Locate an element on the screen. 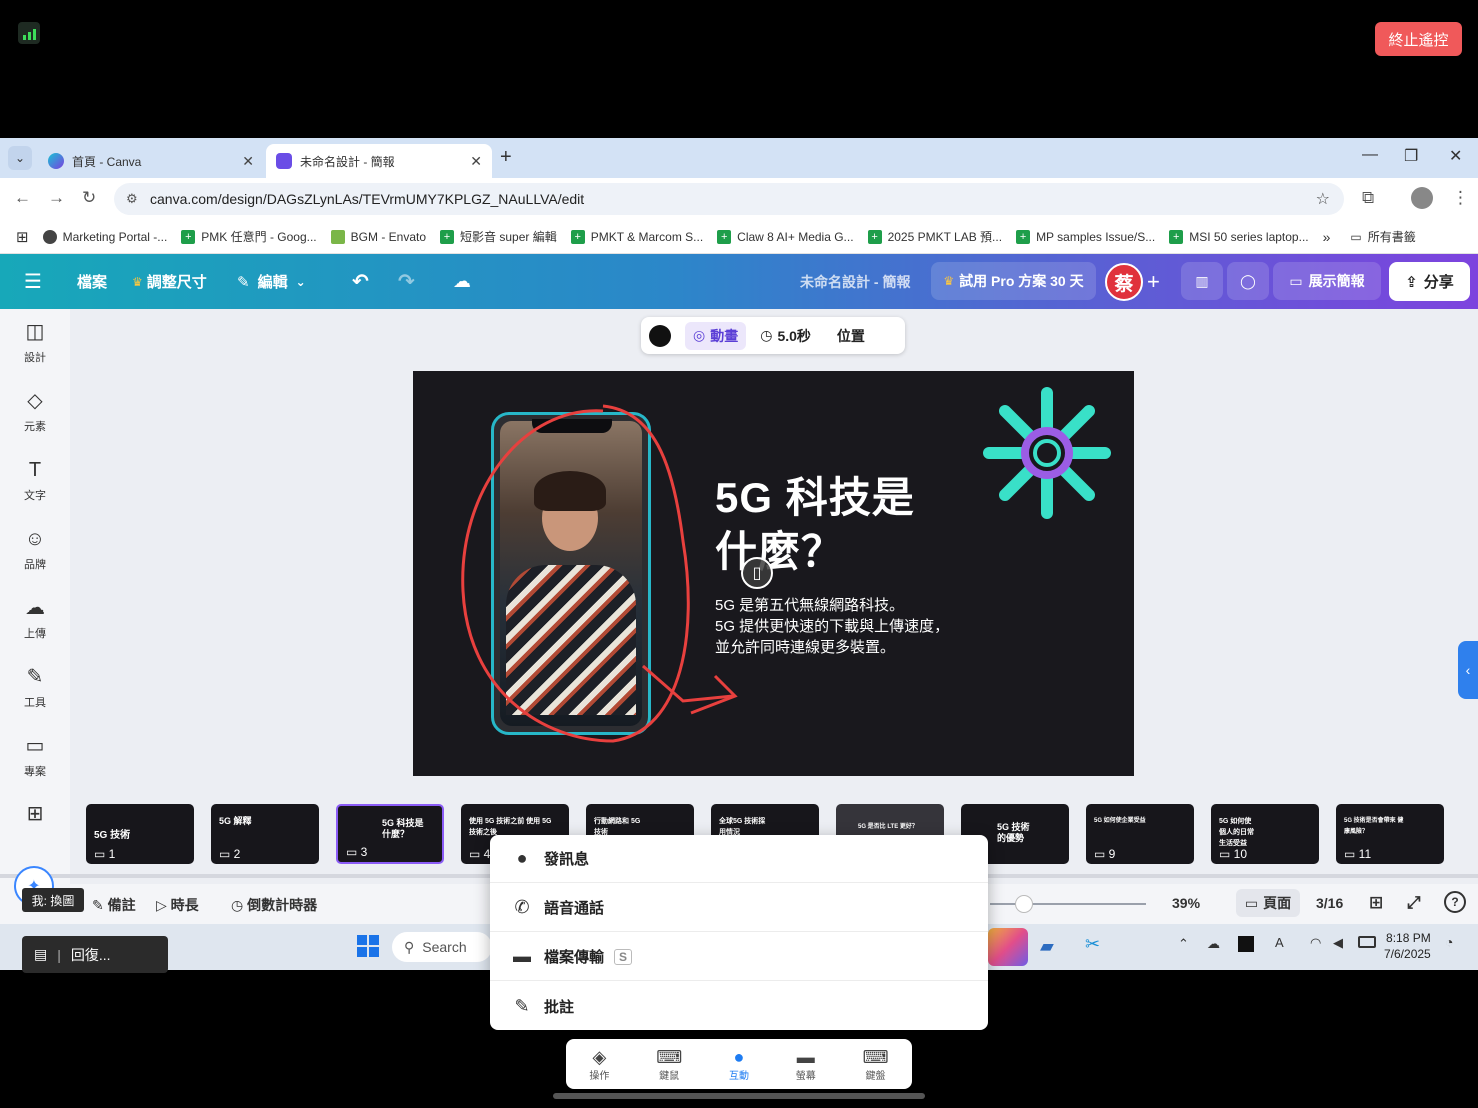 The height and width of the screenshot is (1108, 1478). hamburger-menu-icon: ☰ is located at coordinates (33, 281).